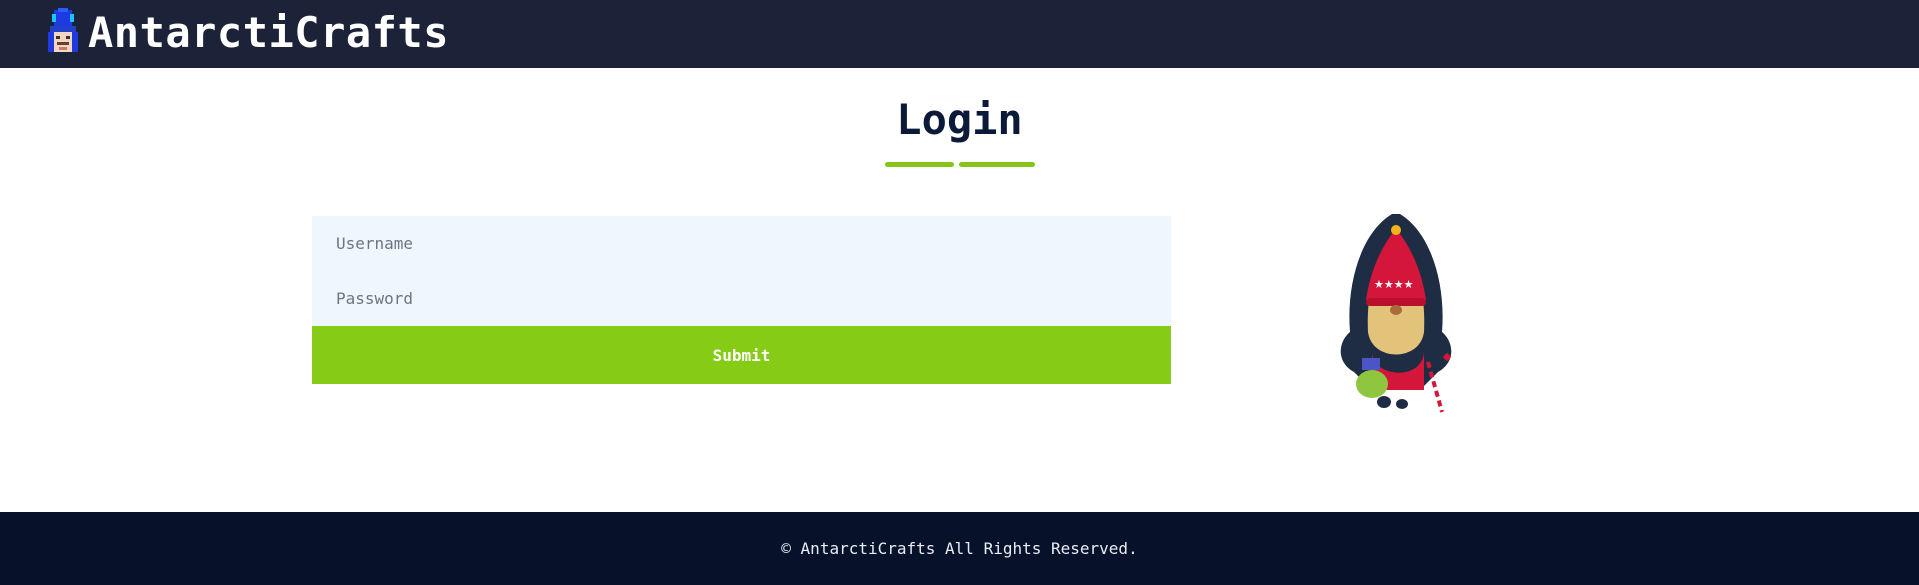 This screenshot has width=1919, height=585. Describe the element at coordinates (919, 164) in the screenshot. I see `title-underline-left` at that location.